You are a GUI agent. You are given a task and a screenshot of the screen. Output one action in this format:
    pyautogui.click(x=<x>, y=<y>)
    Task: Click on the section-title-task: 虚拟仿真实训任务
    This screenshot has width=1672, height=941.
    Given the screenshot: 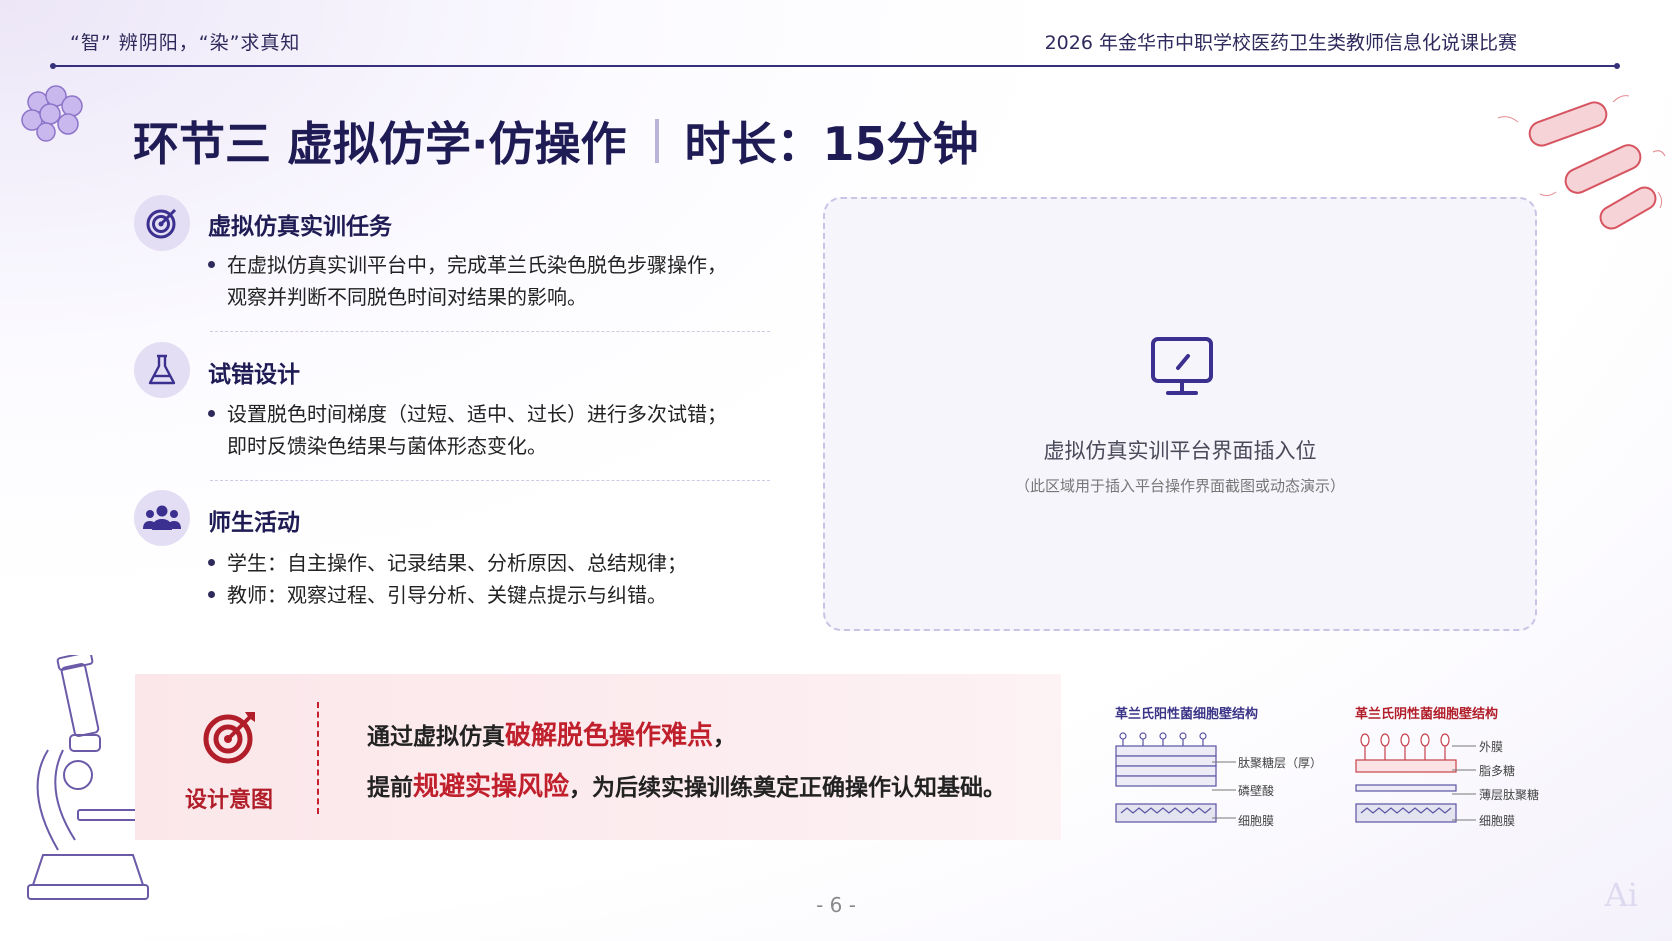 What is the action you would take?
    pyautogui.click(x=300, y=227)
    